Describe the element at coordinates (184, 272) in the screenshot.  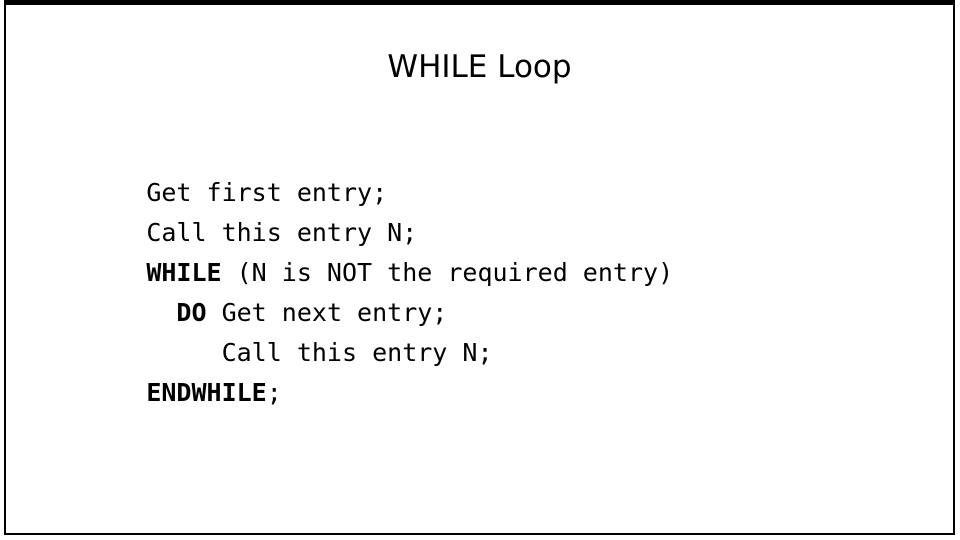
I see `code-keyword: WHILE` at that location.